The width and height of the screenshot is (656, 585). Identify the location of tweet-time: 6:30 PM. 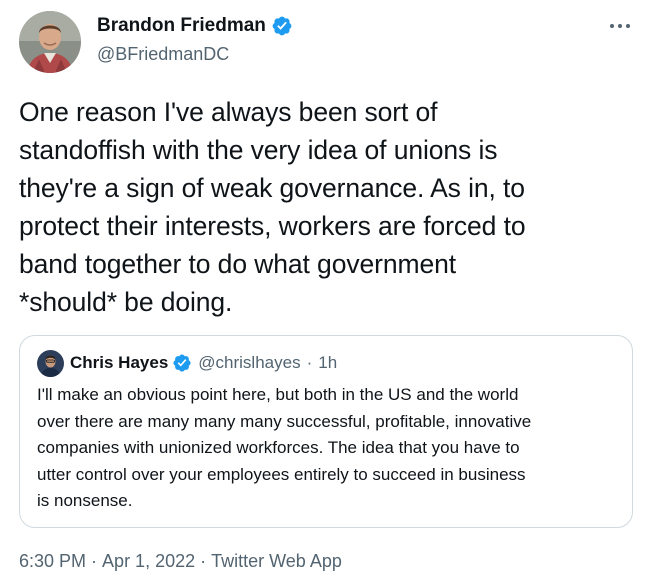
(52, 561).